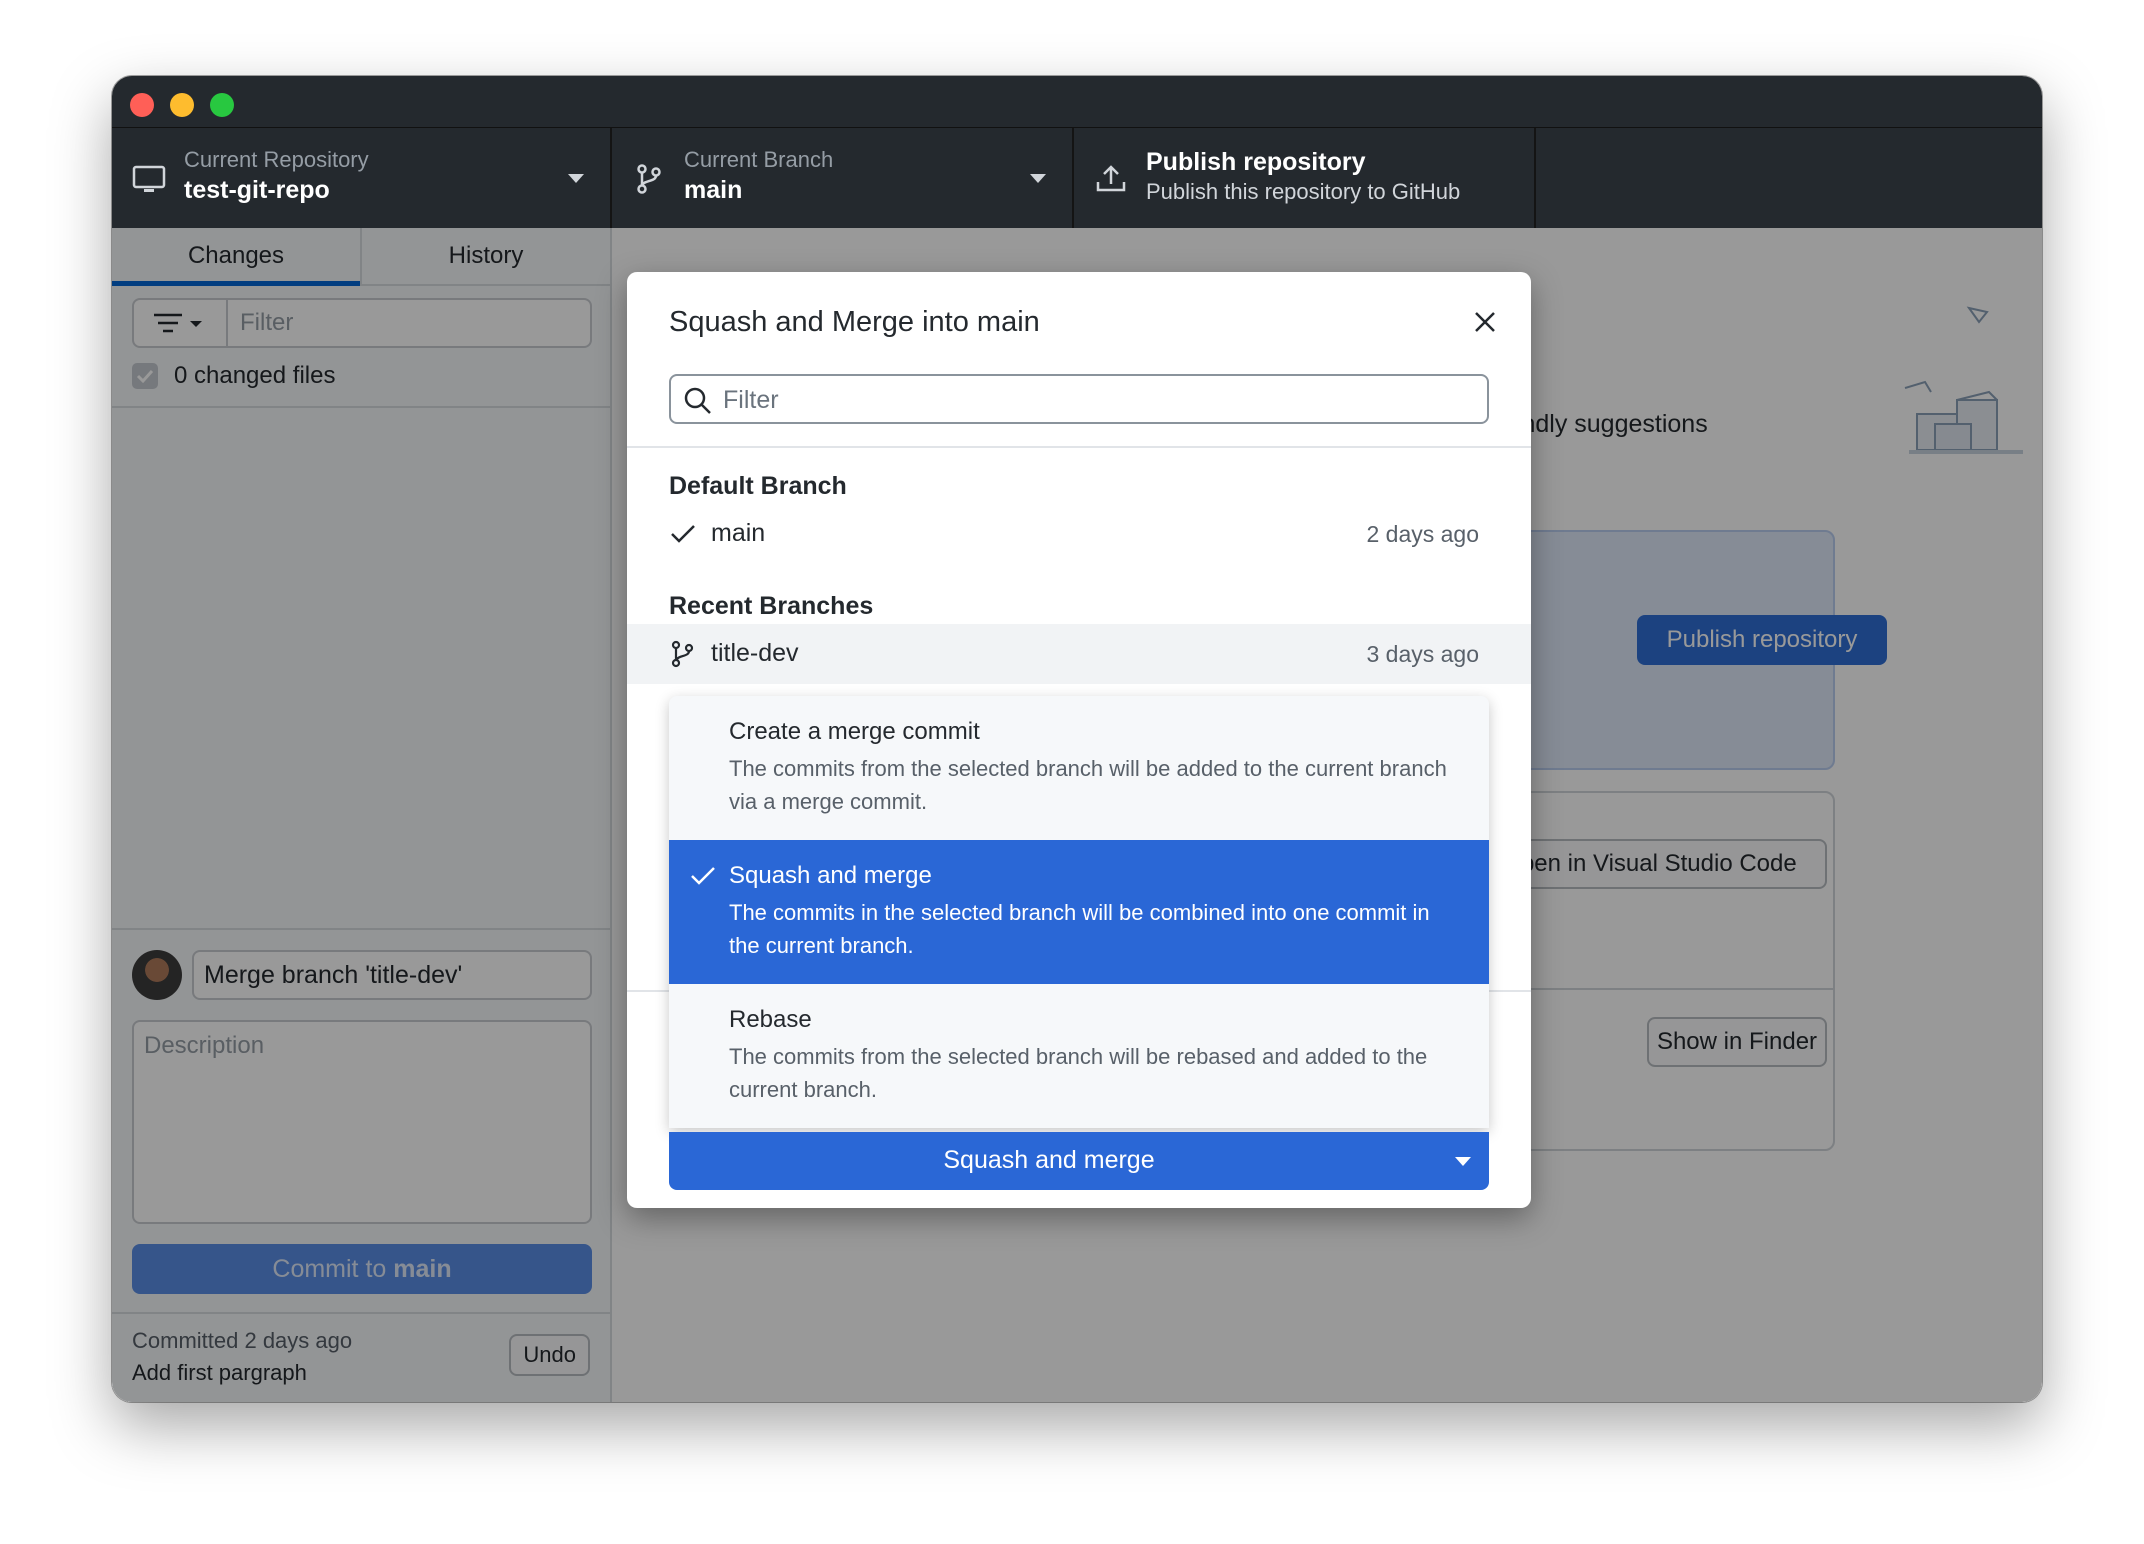 This screenshot has height=1544, width=2144. Describe the element at coordinates (1077, 102) in the screenshot. I see `title-bar` at that location.